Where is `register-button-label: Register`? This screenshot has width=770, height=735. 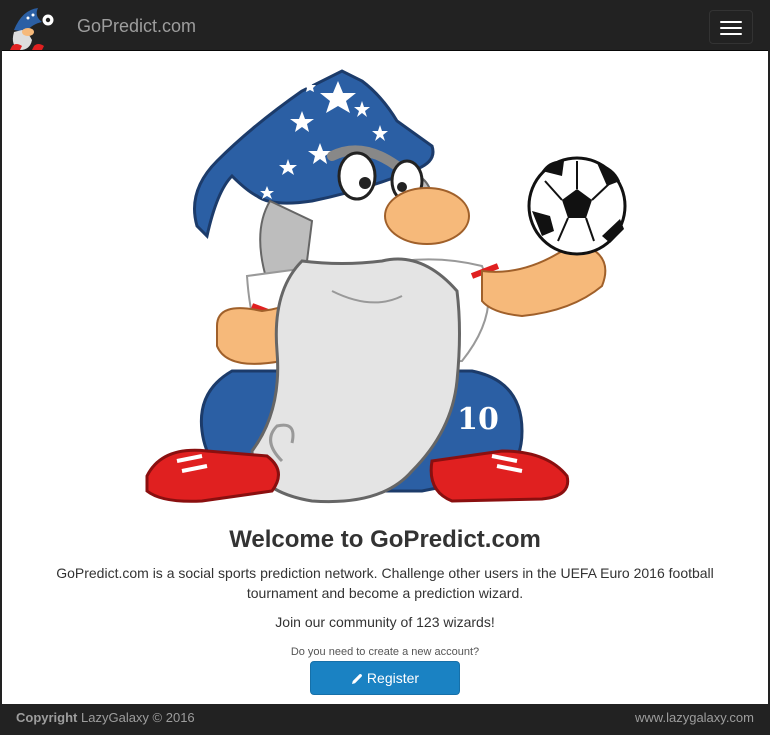
register-button-label: Register is located at coordinates (393, 678).